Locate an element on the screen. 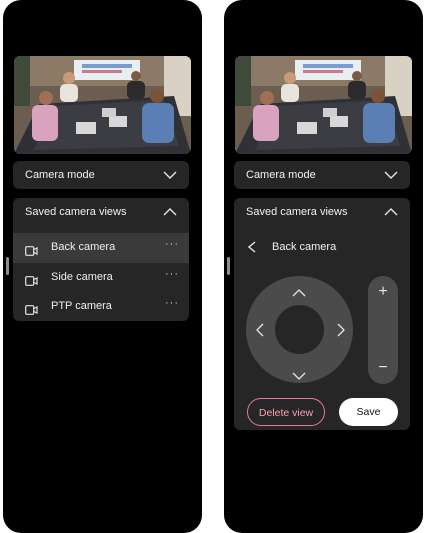 The height and width of the screenshot is (533, 424). dpad-center is located at coordinates (299, 329).